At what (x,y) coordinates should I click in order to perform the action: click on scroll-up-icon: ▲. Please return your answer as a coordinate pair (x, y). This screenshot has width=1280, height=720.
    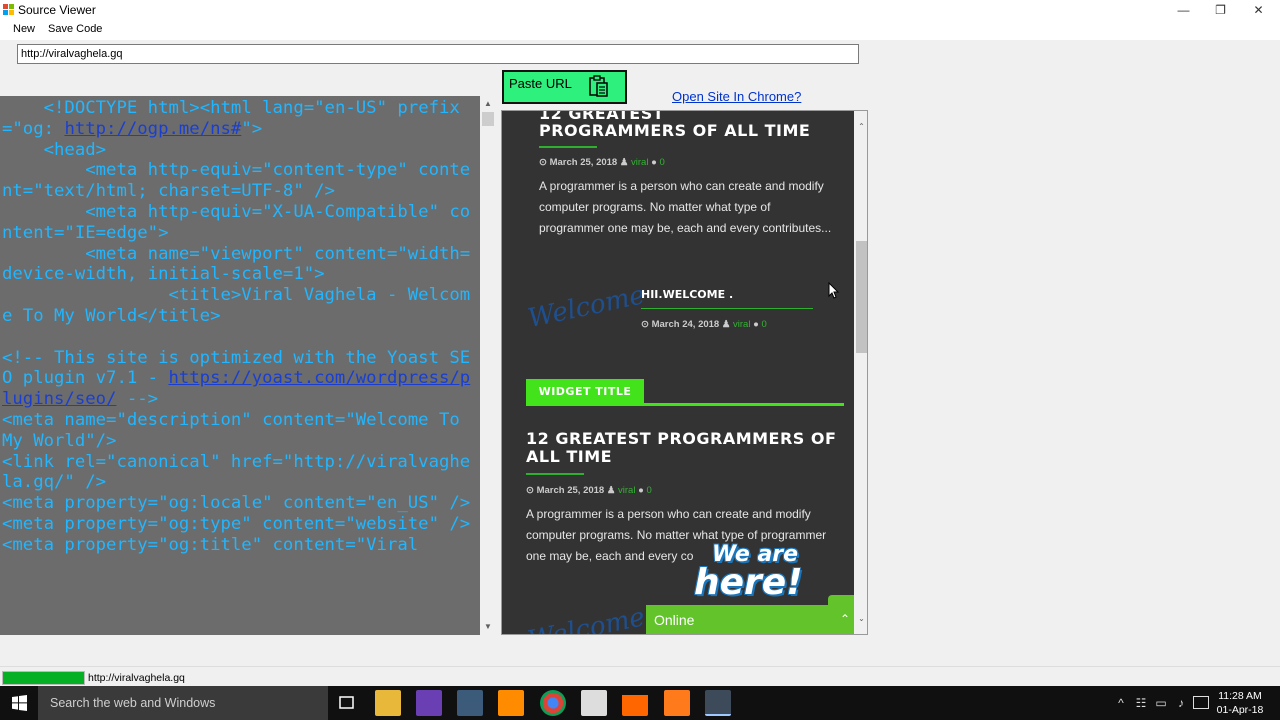
    Looking at the image, I should click on (488, 104).